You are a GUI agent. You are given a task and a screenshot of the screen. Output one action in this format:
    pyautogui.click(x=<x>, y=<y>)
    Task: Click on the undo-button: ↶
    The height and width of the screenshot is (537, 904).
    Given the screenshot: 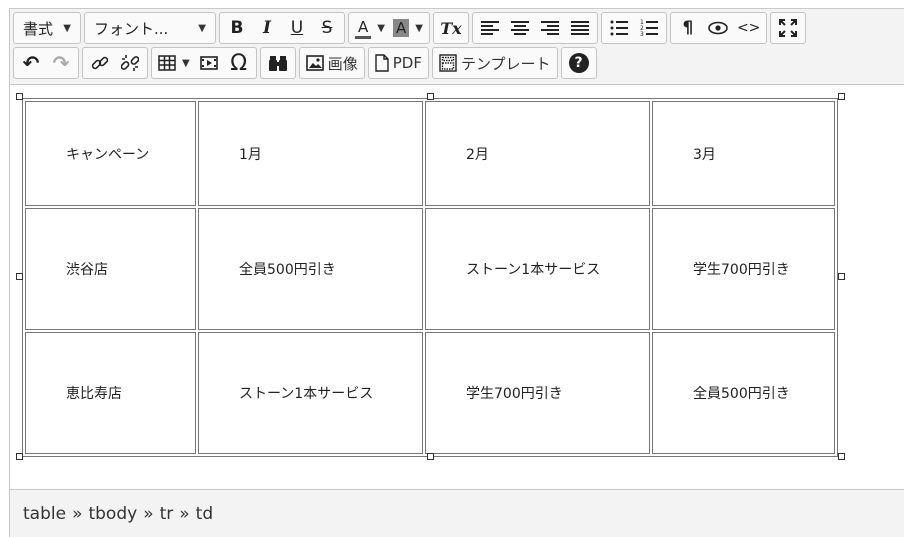 What is the action you would take?
    pyautogui.click(x=31, y=63)
    